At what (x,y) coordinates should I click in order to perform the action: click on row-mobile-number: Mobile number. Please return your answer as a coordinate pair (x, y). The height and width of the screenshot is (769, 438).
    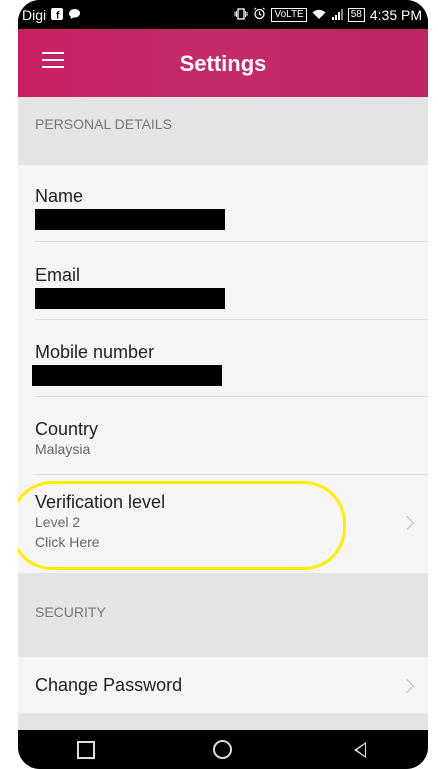
    Looking at the image, I should click on (223, 358).